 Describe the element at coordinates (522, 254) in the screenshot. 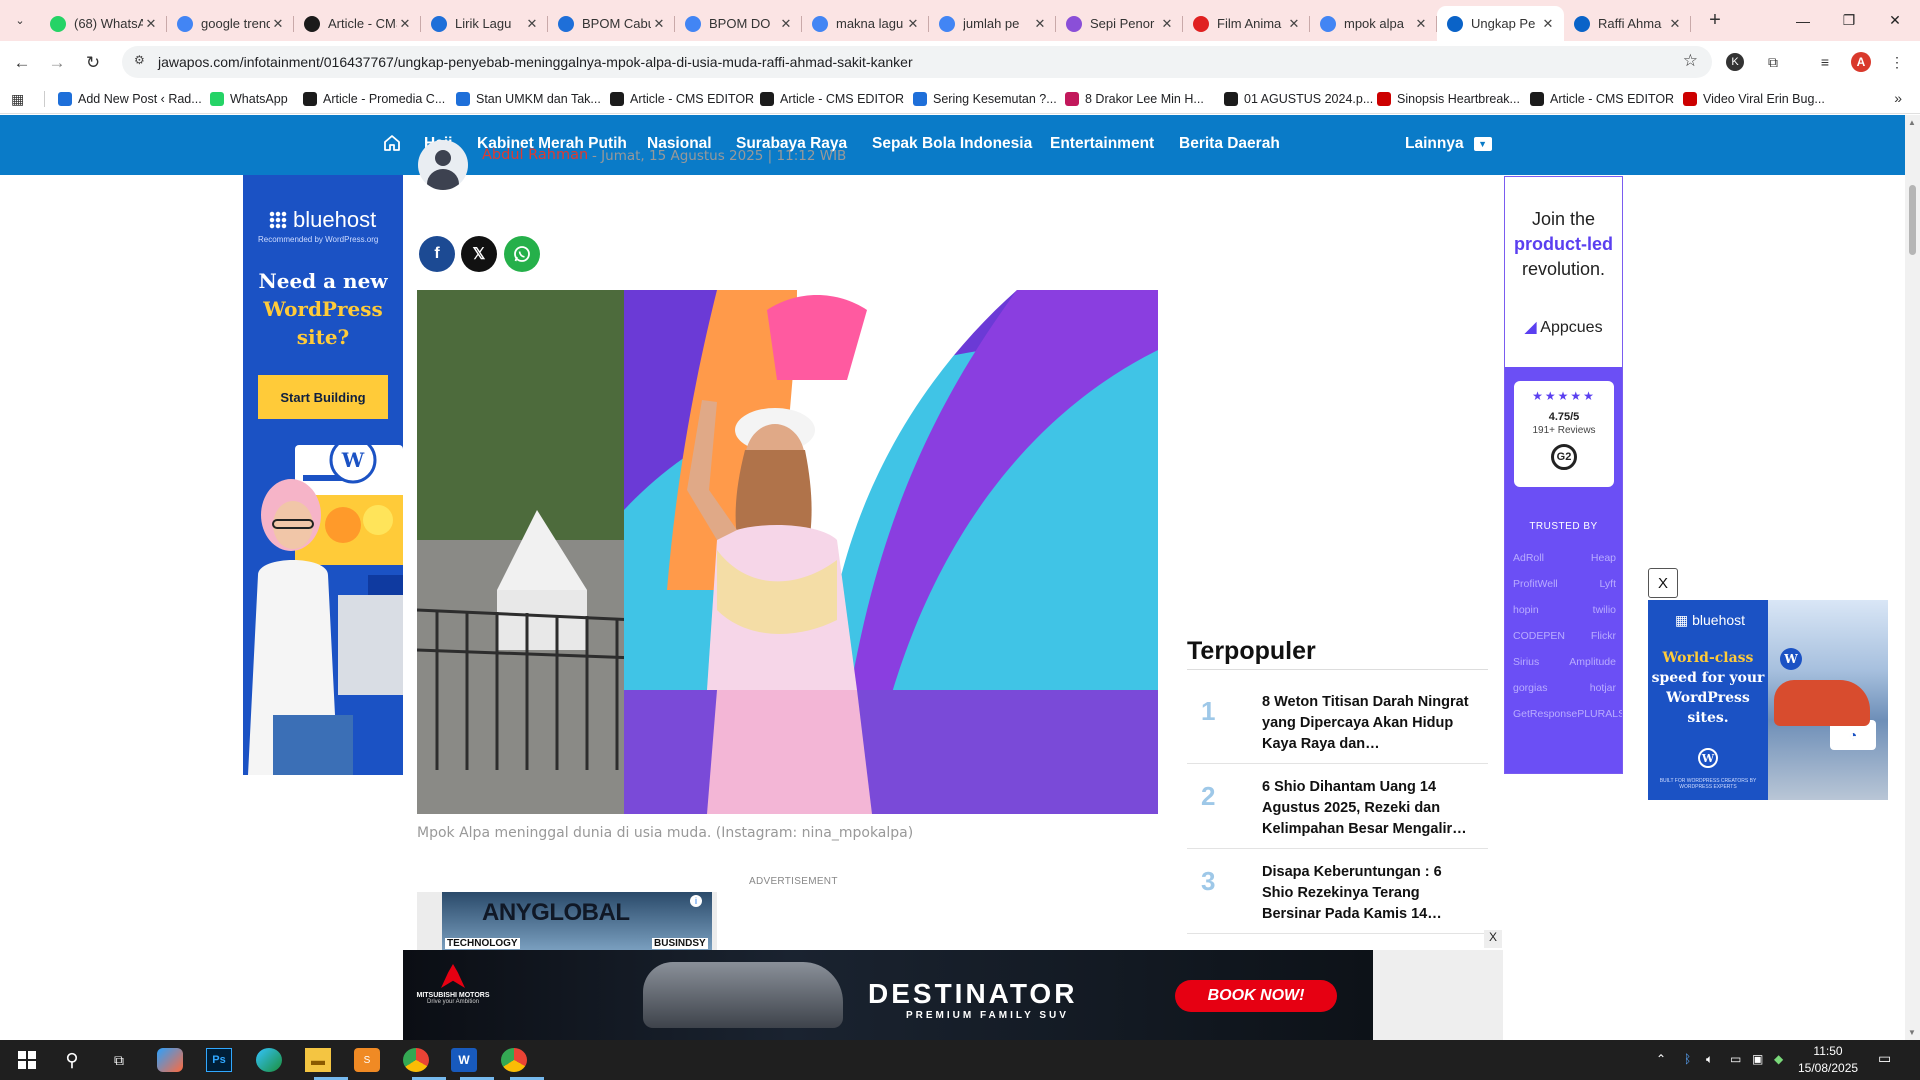

I see `share-whatsapp-button` at that location.